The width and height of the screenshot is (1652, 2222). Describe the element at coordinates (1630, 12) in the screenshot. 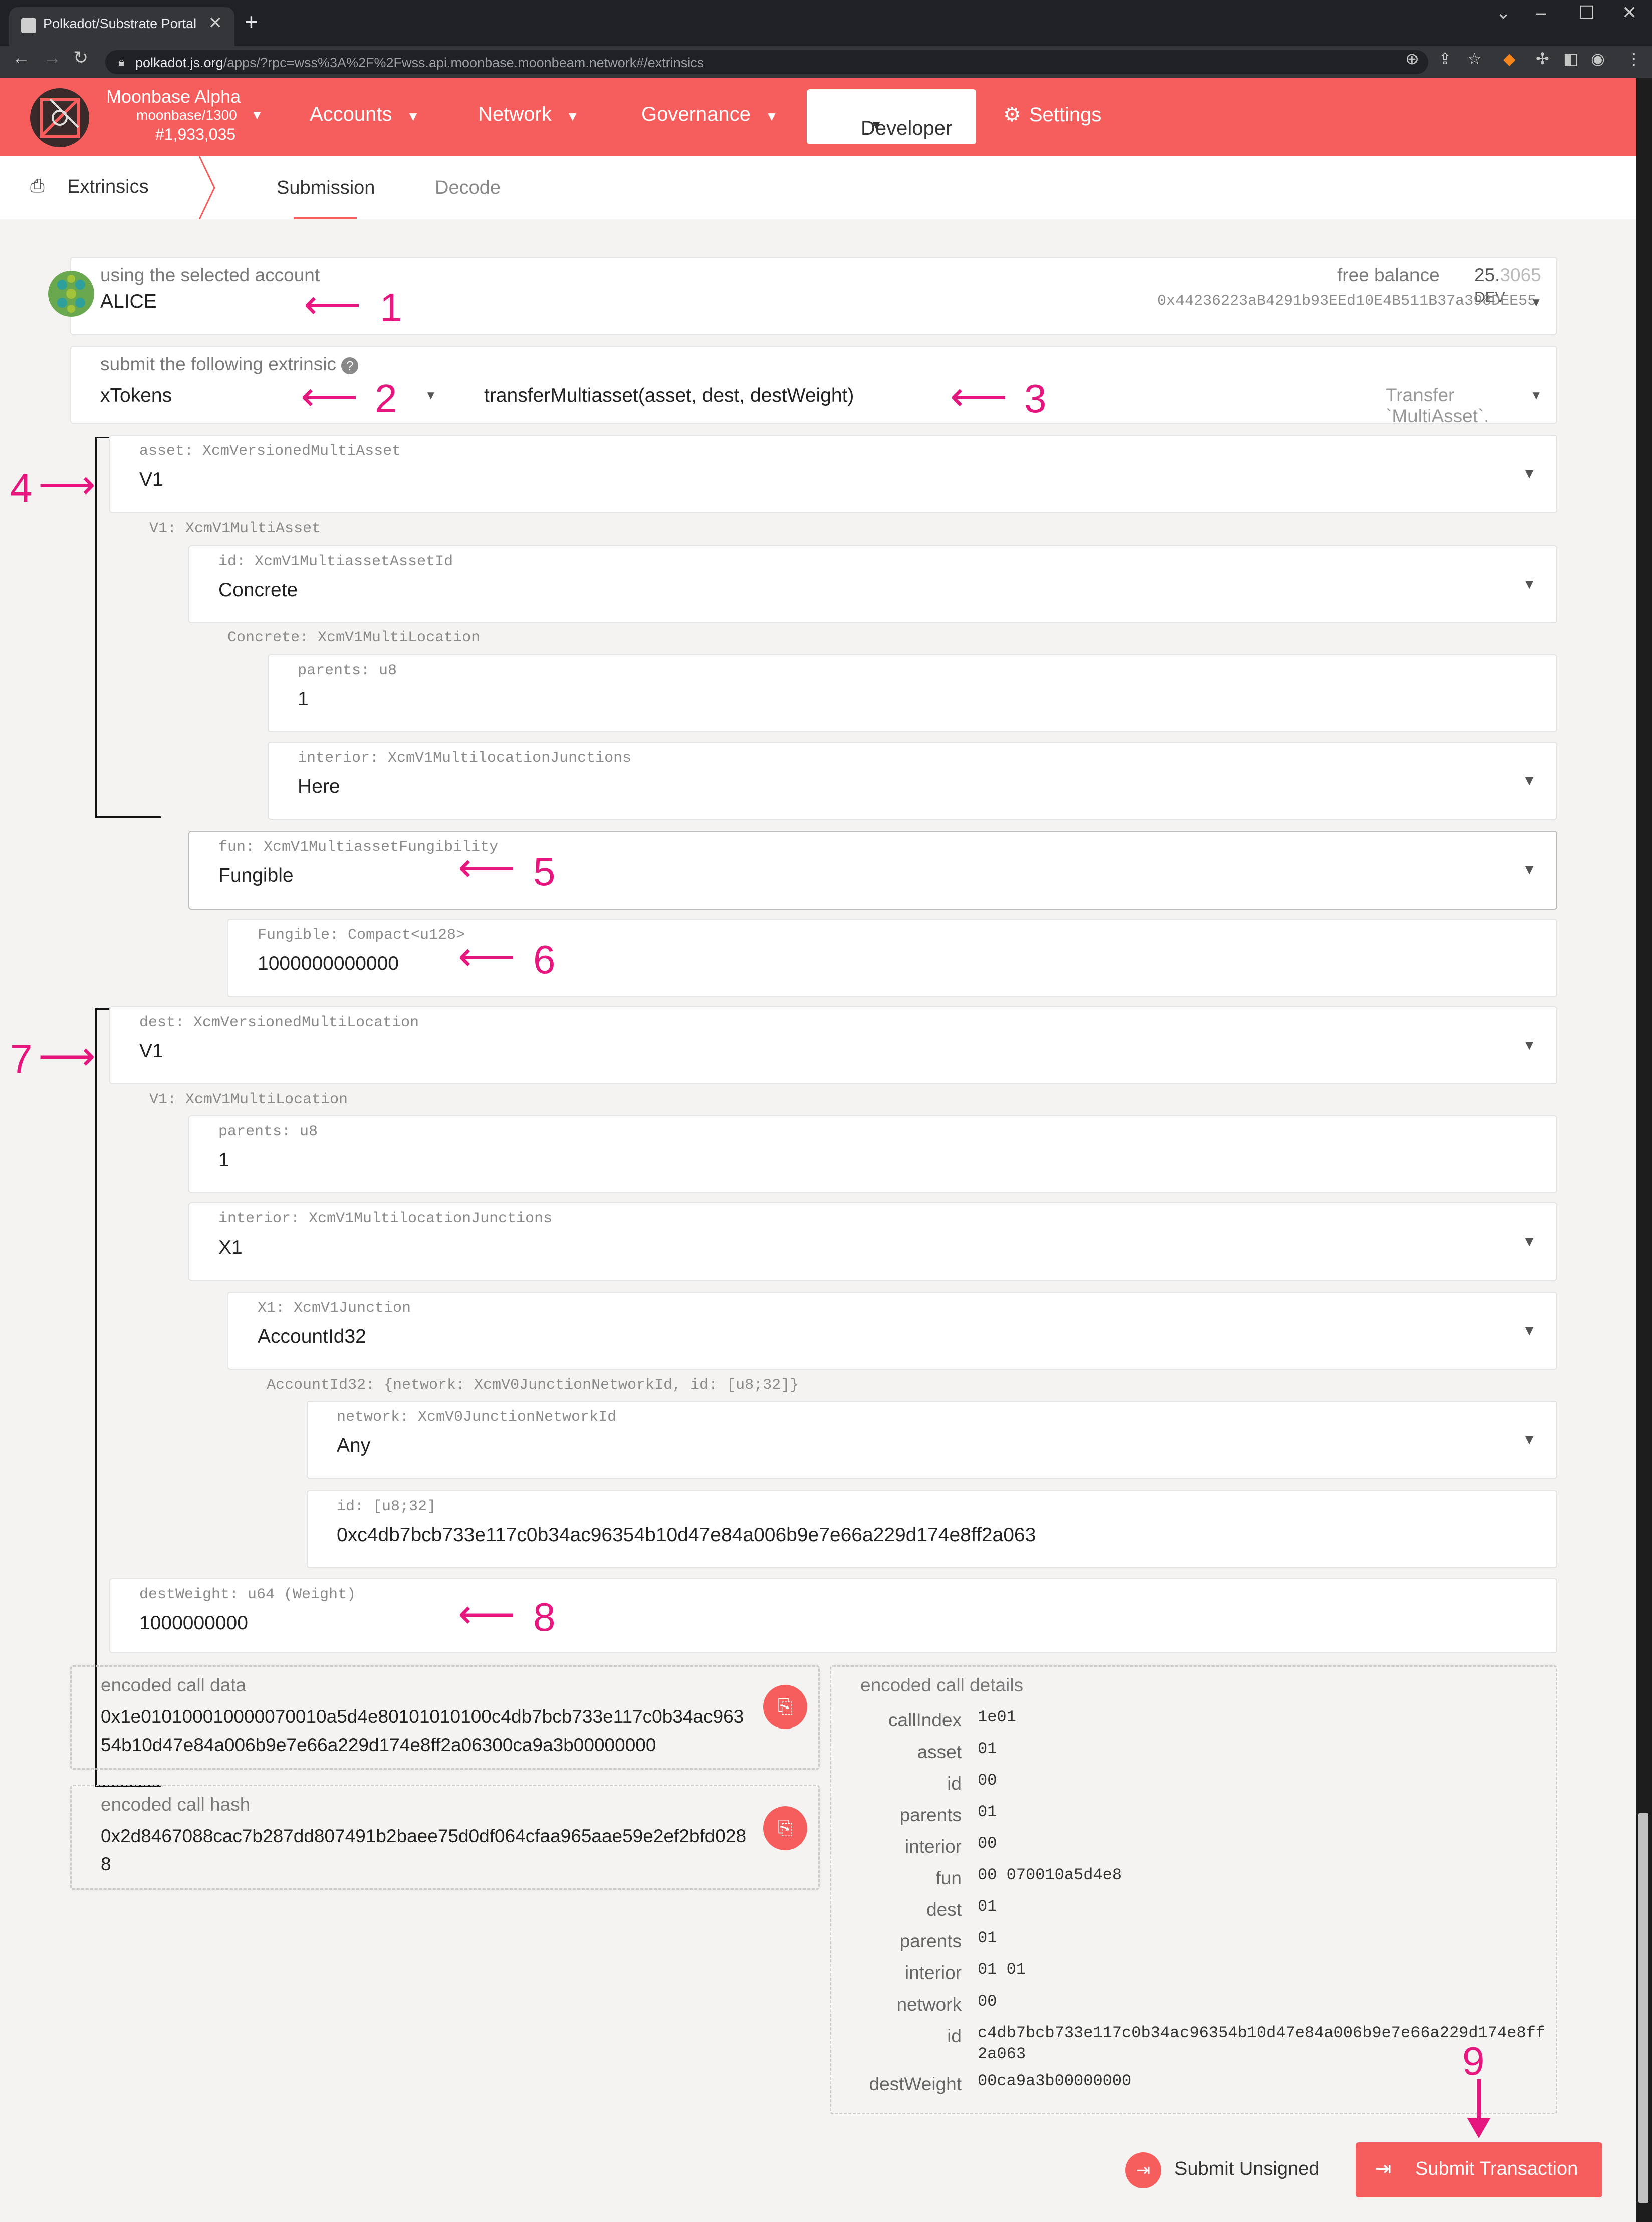

I see `window-close-icon: ✕` at that location.